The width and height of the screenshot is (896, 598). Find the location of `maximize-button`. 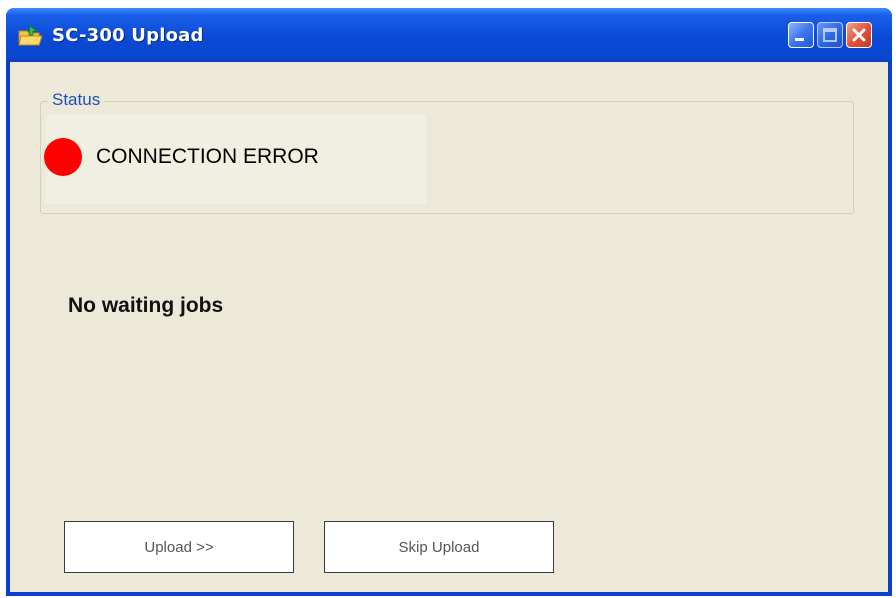

maximize-button is located at coordinates (830, 35).